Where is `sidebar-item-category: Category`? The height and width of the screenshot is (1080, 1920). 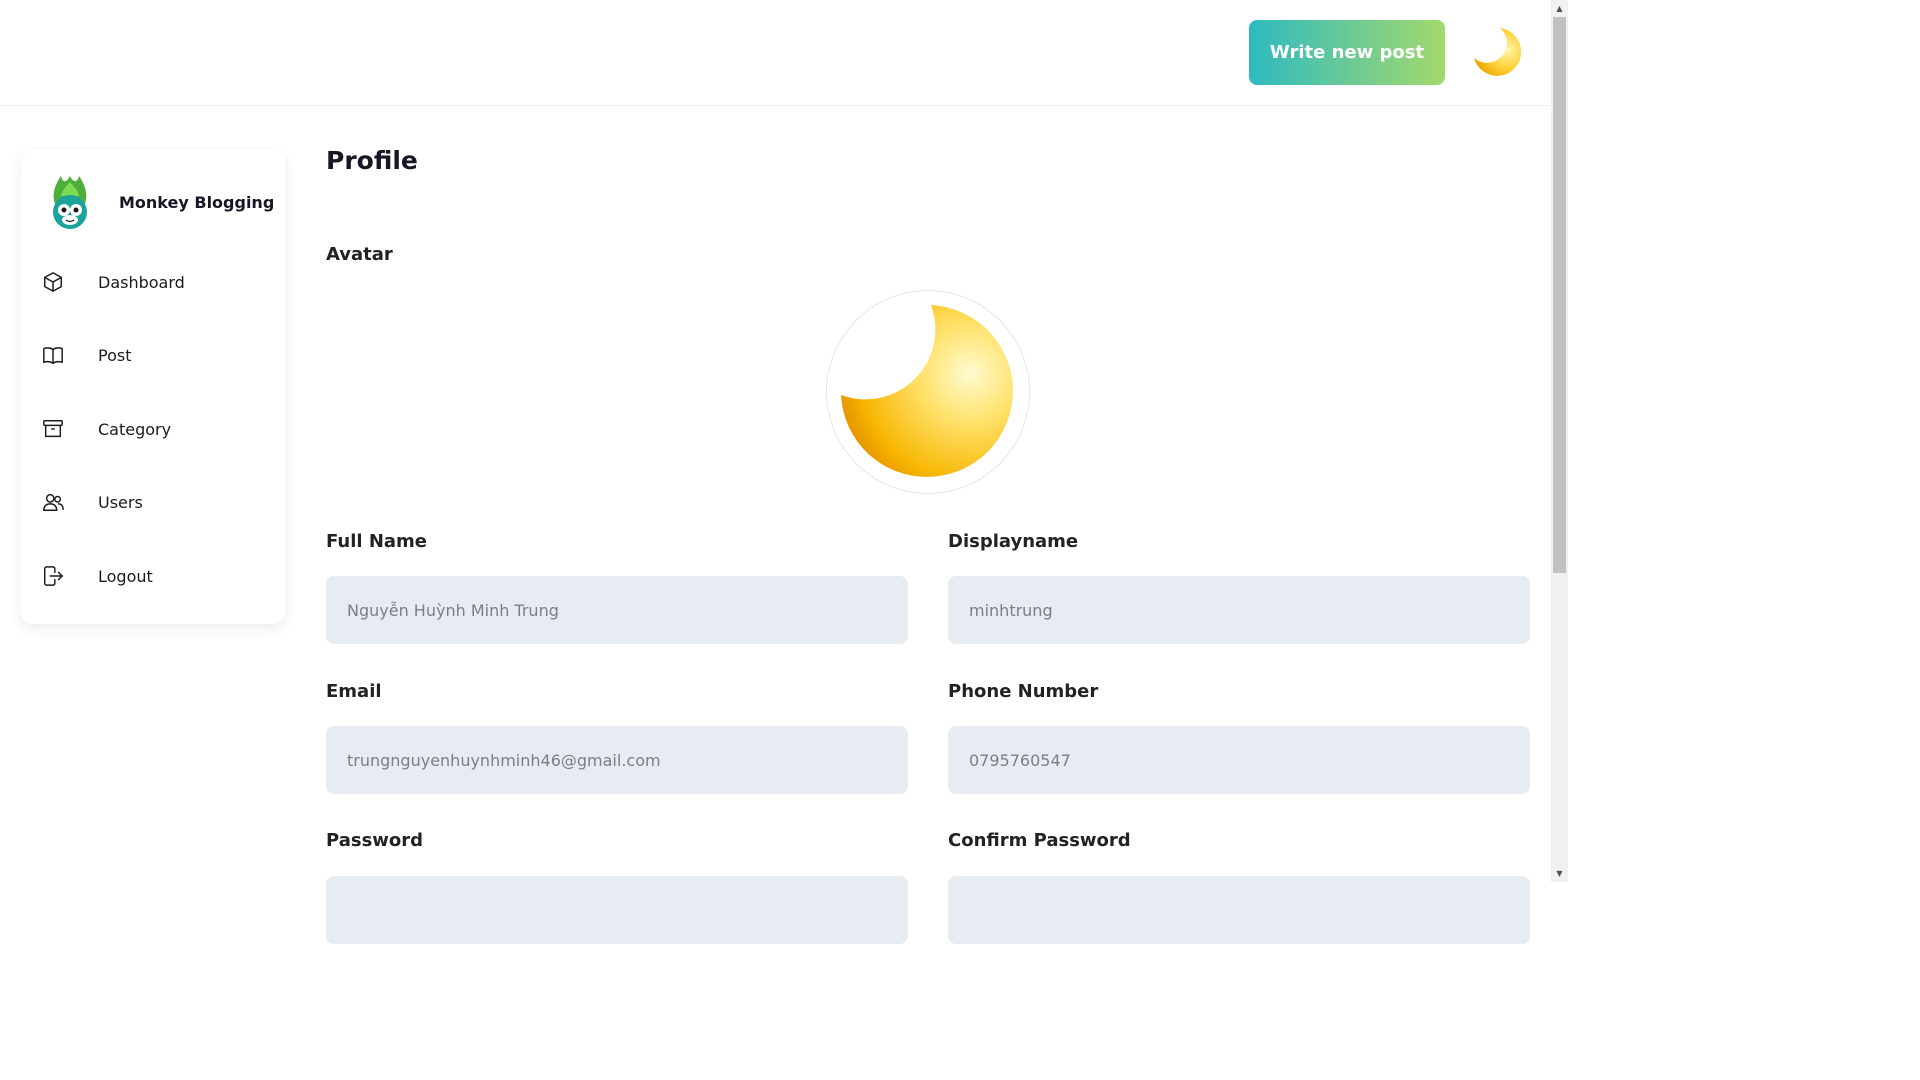
sidebar-item-category: Category is located at coordinates (156, 429).